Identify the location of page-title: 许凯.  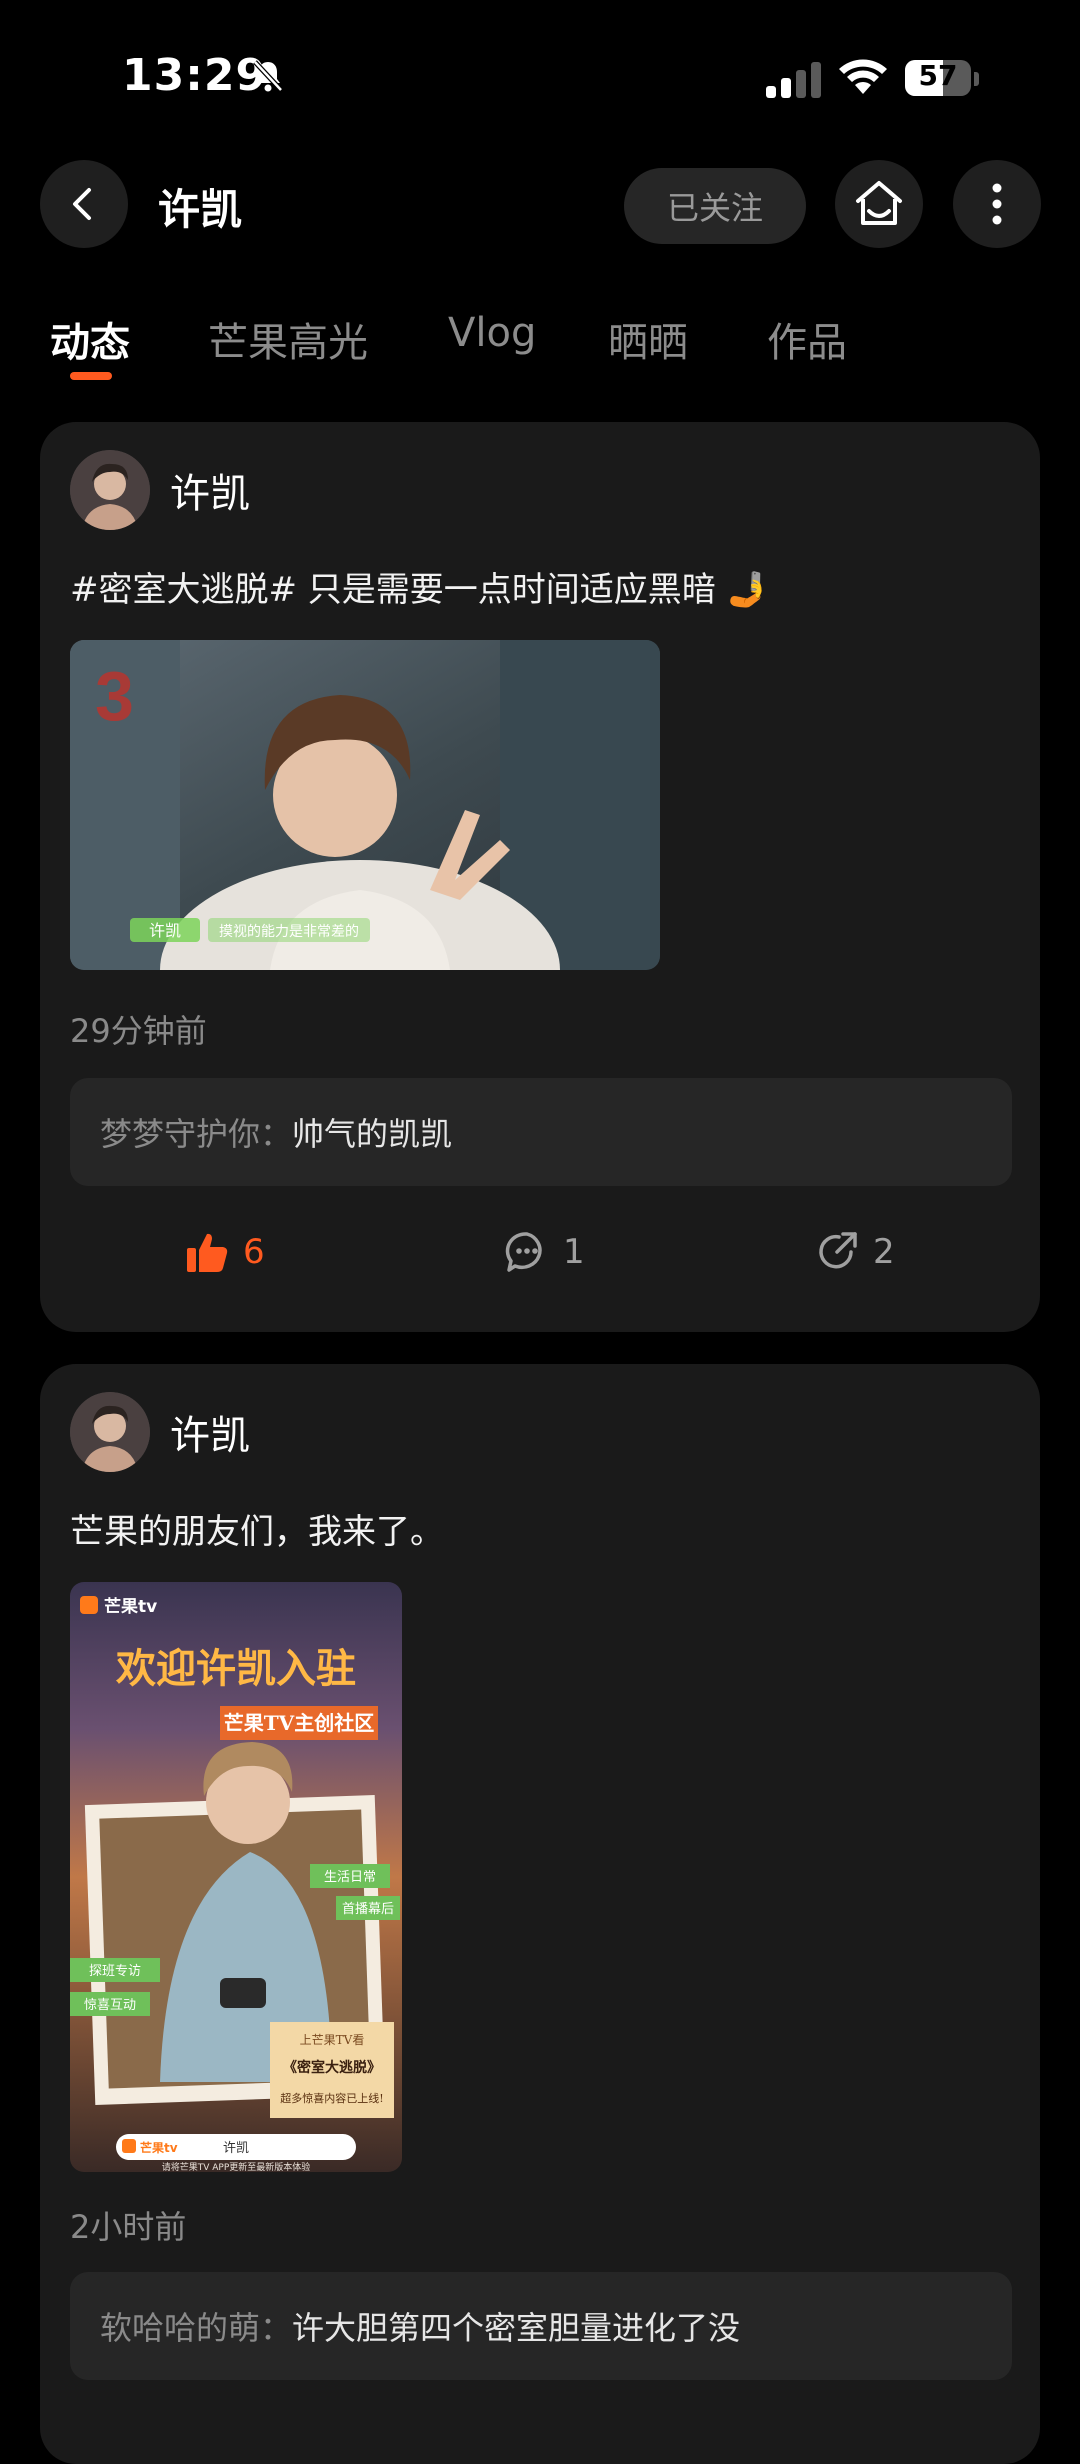
(200, 209).